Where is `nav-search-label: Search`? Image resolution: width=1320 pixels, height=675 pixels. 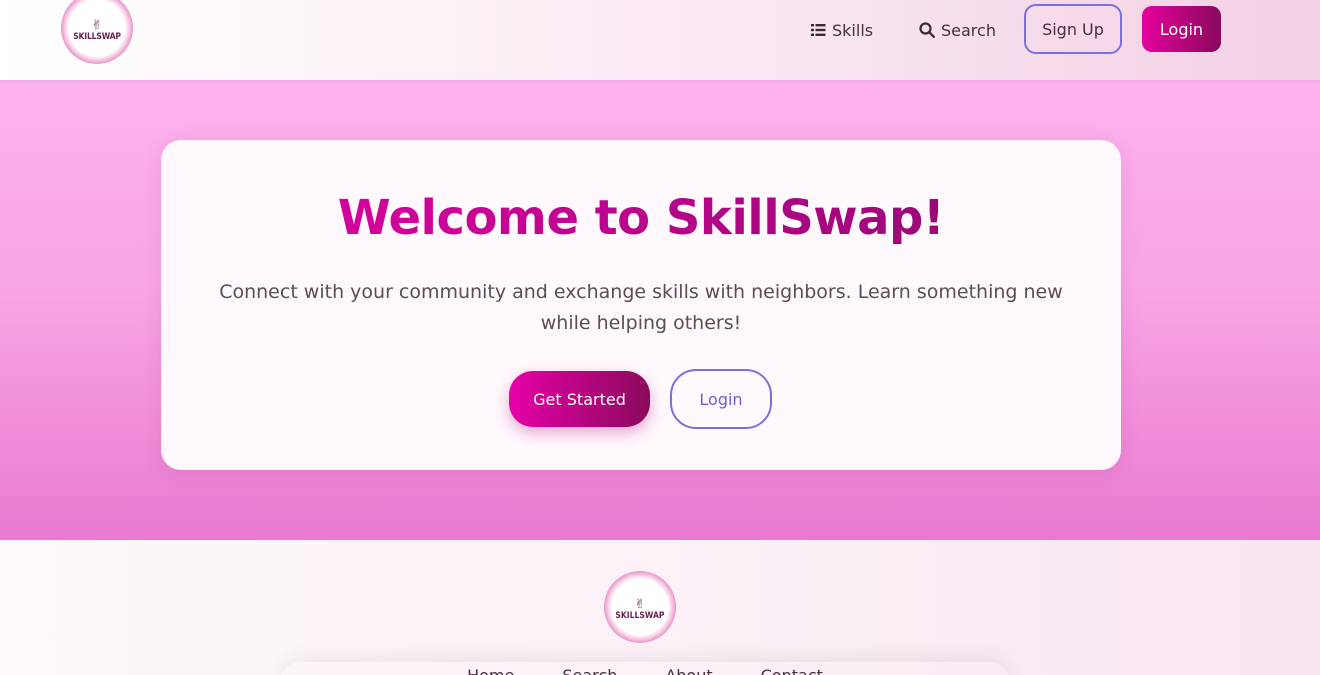
nav-search-label: Search is located at coordinates (968, 30).